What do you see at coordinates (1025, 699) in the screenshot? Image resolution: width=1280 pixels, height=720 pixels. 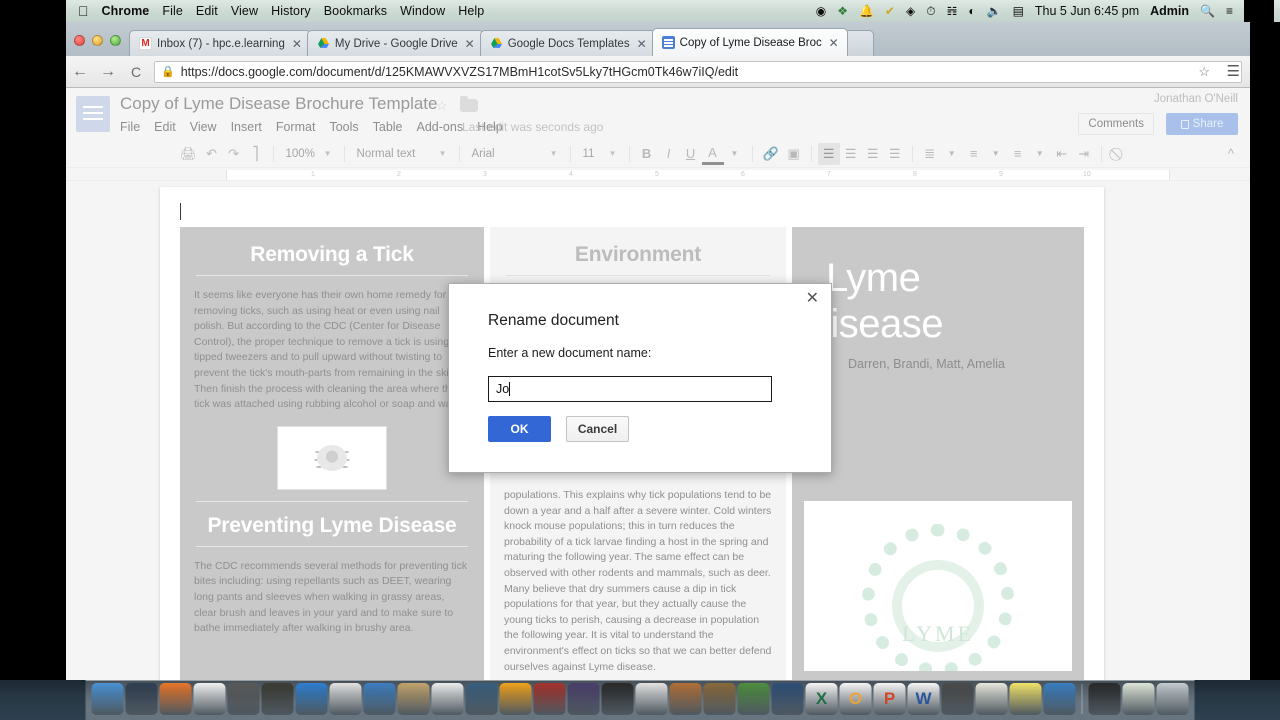 I see `stickies-icon` at bounding box center [1025, 699].